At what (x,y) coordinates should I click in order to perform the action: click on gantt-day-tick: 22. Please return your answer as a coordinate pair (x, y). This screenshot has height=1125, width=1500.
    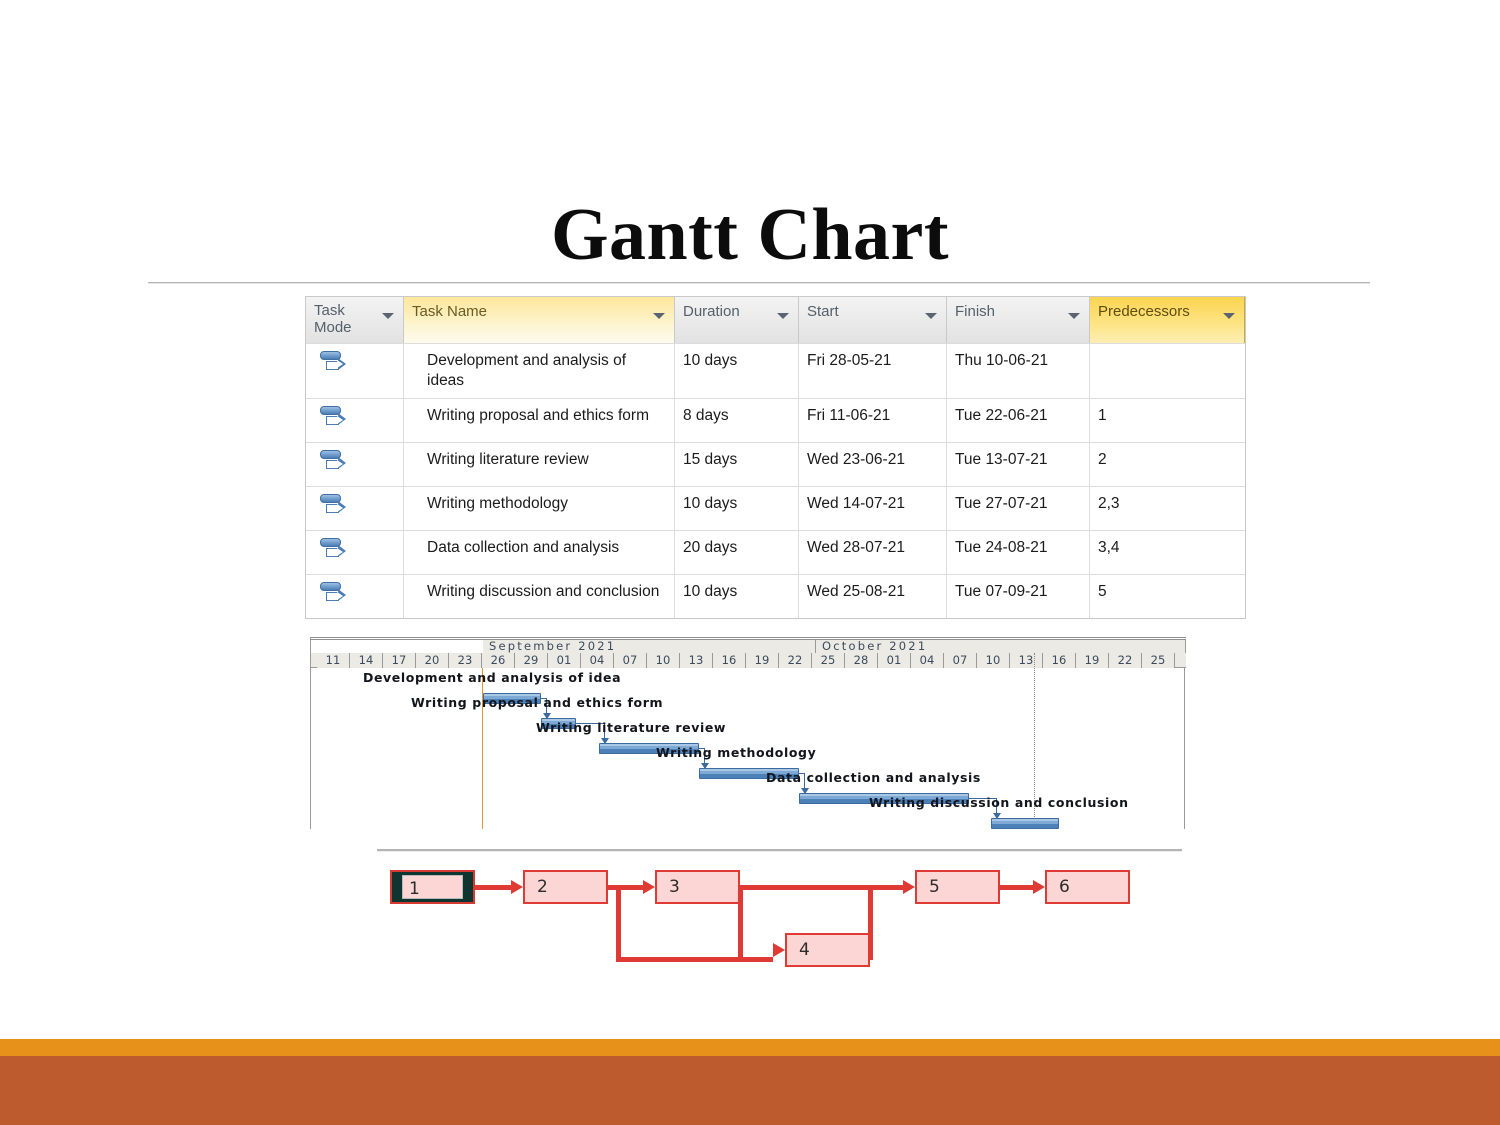
    Looking at the image, I should click on (1125, 660).